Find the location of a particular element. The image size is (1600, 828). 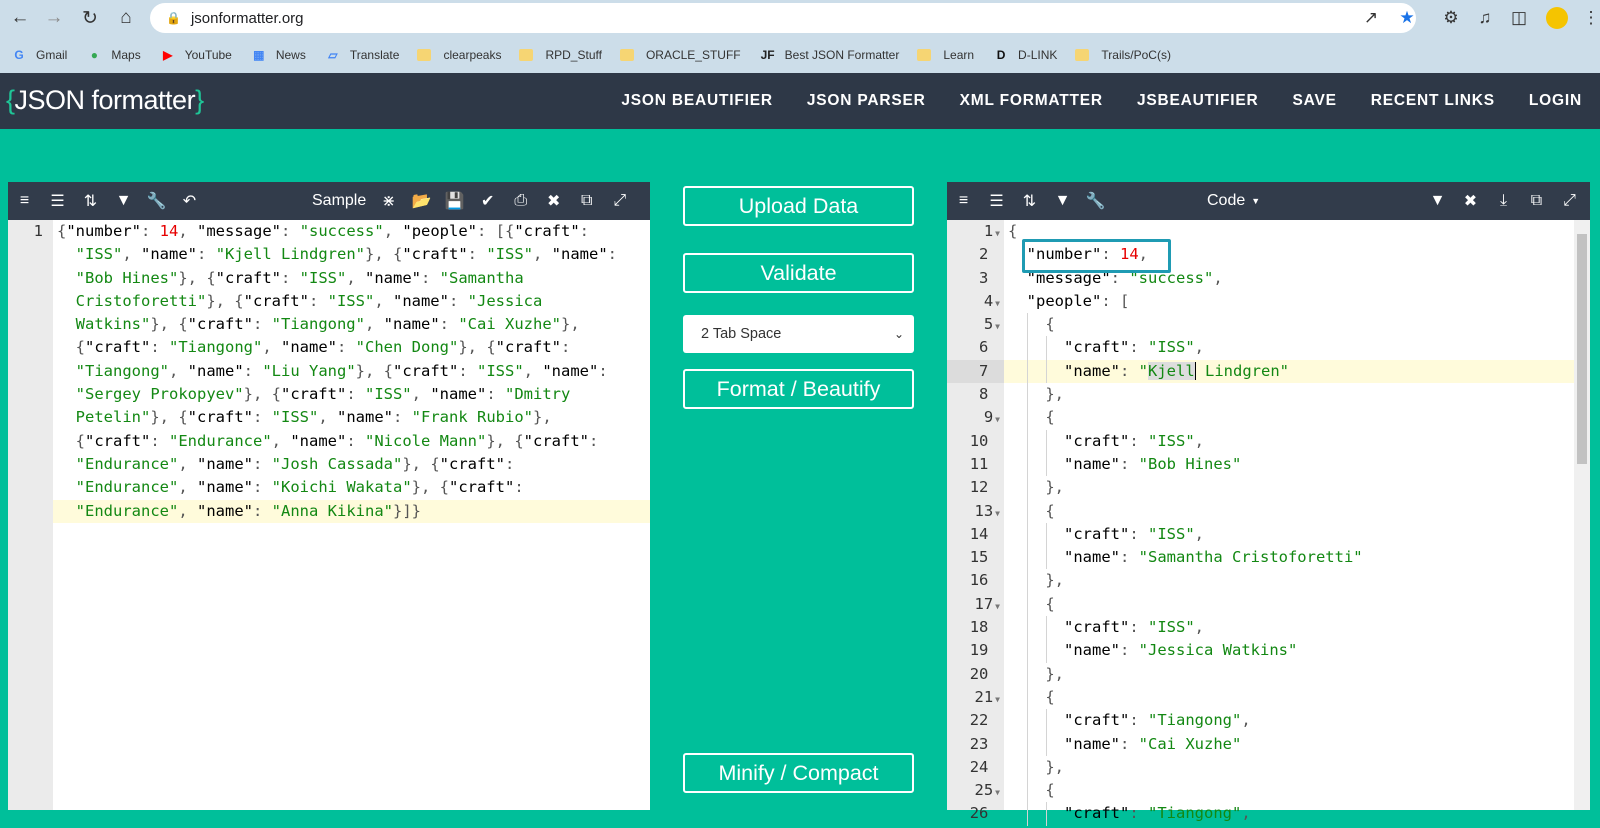

check-icon: ✔ is located at coordinates (487, 201).